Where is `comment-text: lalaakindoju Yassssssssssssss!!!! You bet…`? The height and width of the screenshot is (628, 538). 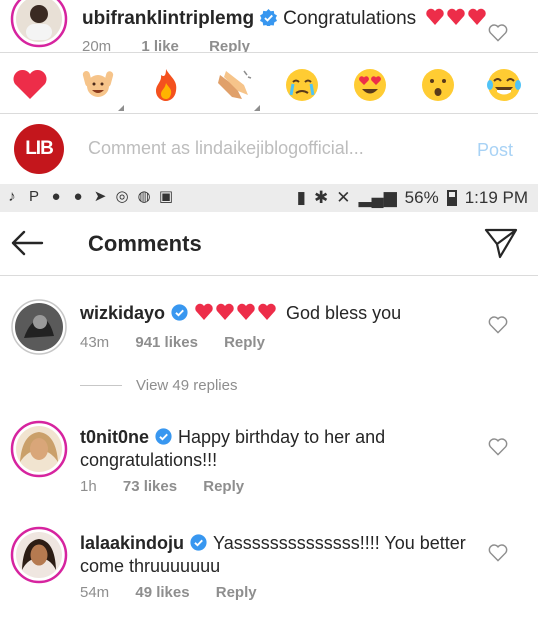
comment-text: lalaakindoju Yassssssssssssss!!!! You bet… is located at coordinates (280, 555).